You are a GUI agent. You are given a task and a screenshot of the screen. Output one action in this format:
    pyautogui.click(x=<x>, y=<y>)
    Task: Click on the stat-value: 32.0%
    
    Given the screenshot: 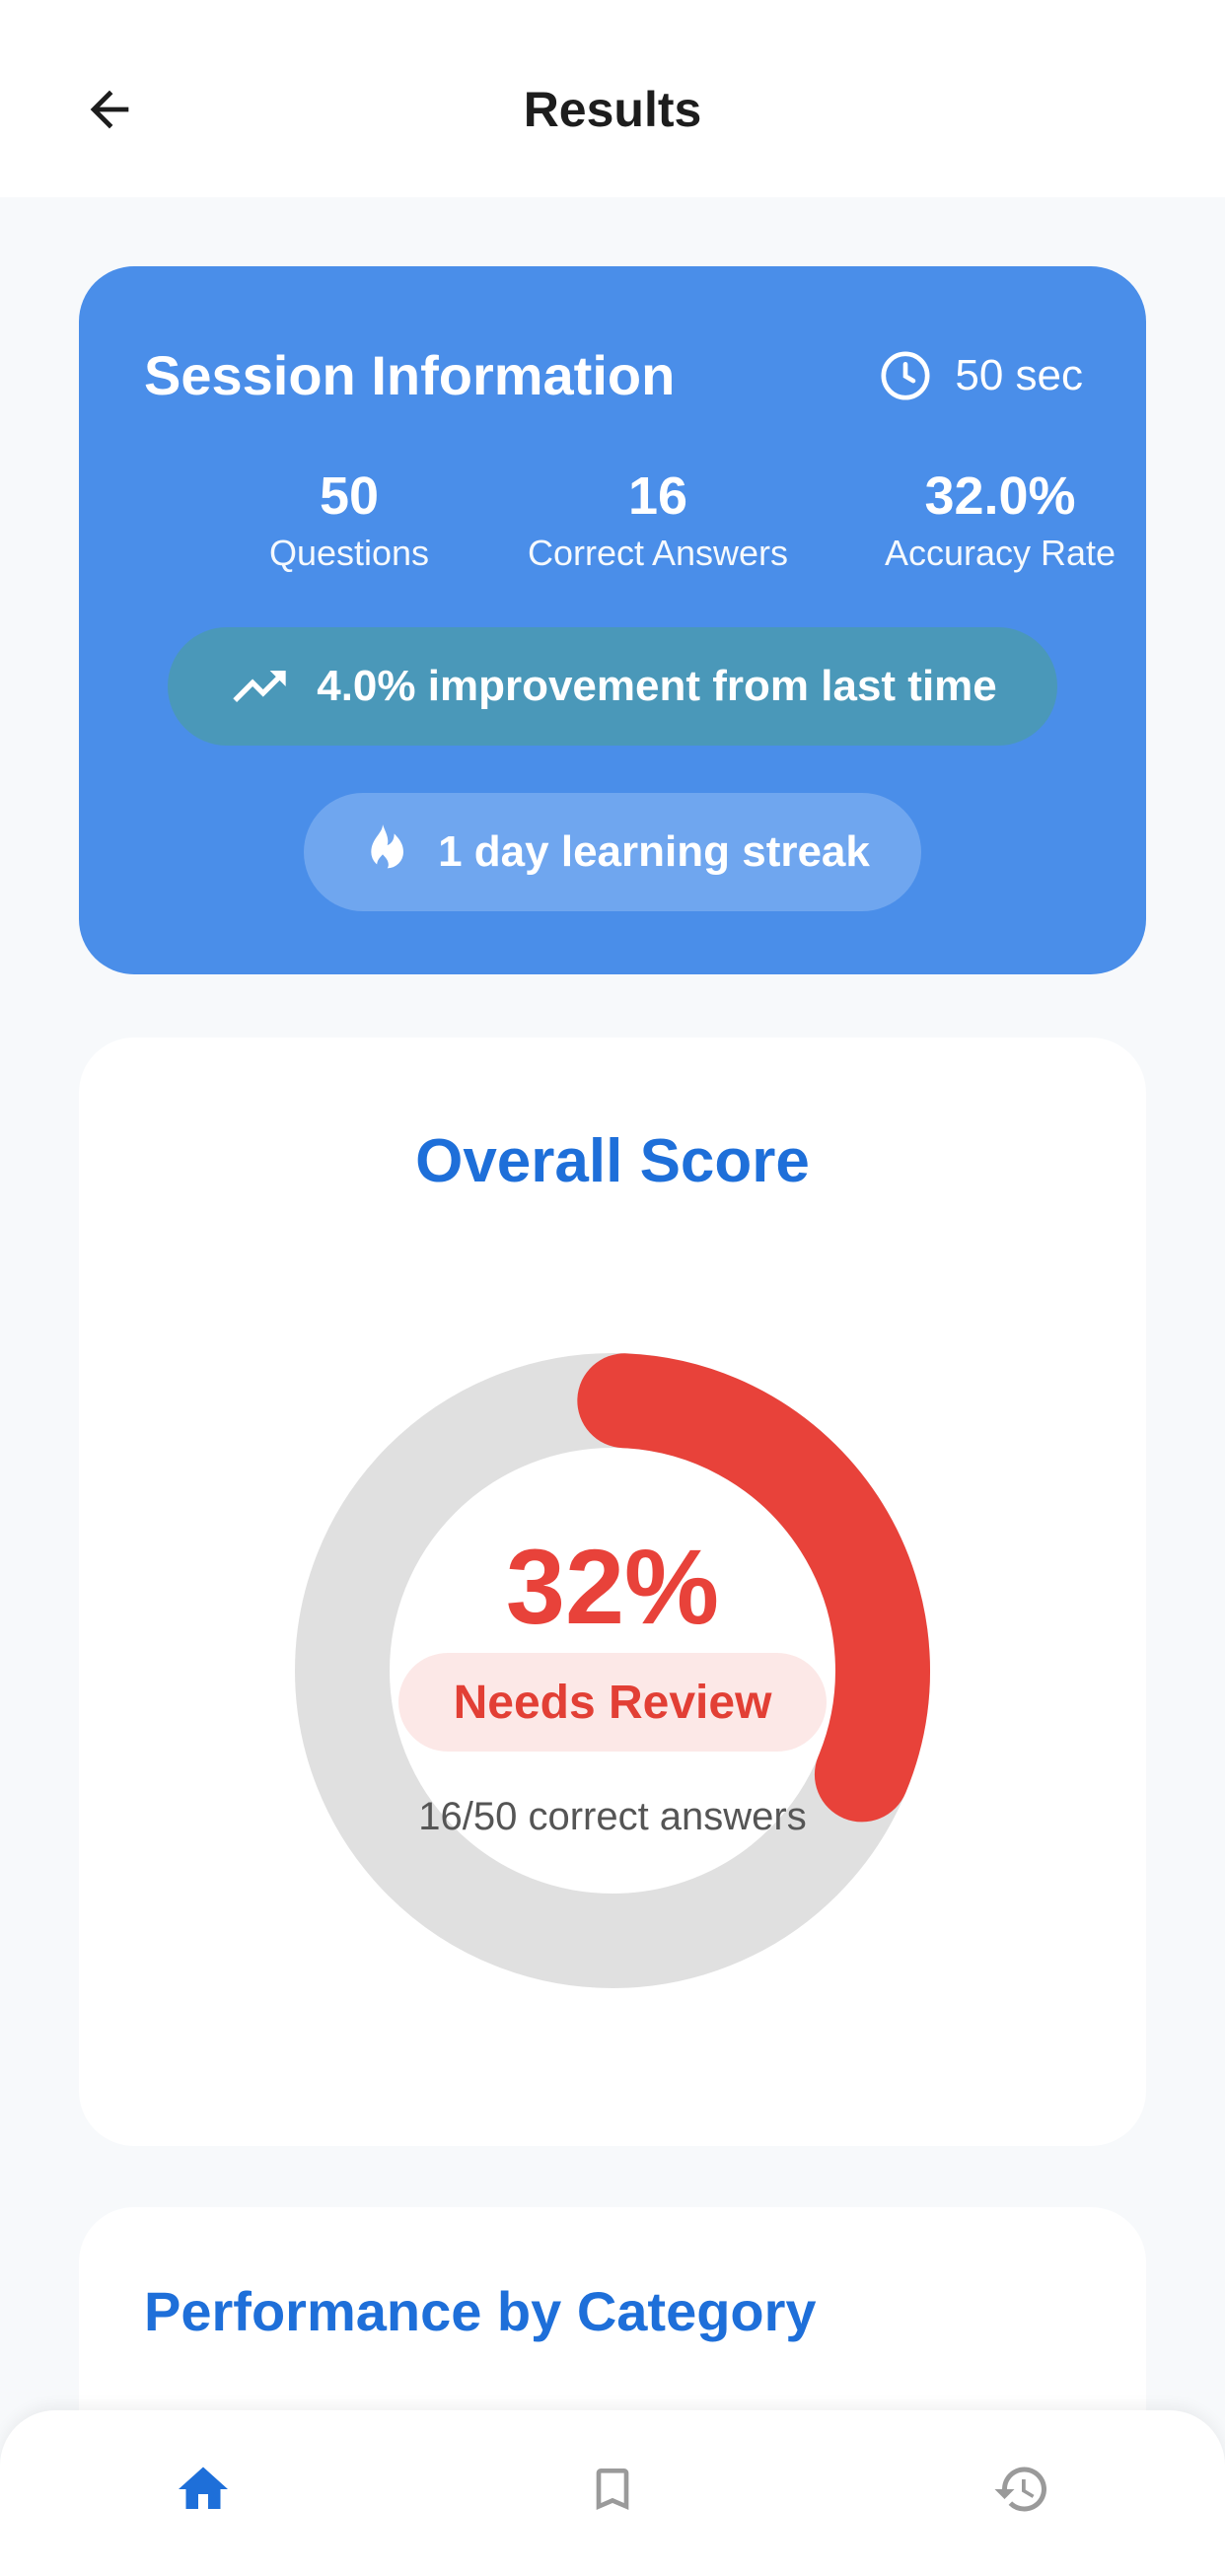 What is the action you would take?
    pyautogui.click(x=1000, y=496)
    